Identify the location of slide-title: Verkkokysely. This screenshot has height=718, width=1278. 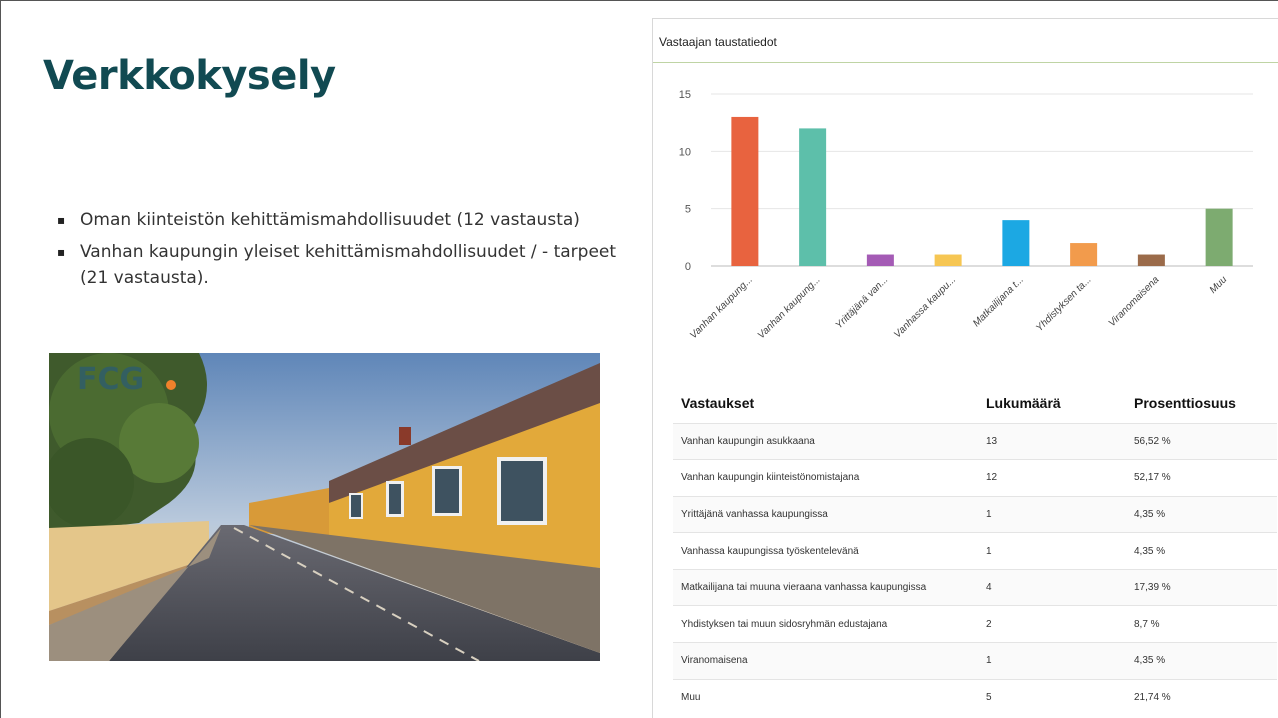
(189, 76).